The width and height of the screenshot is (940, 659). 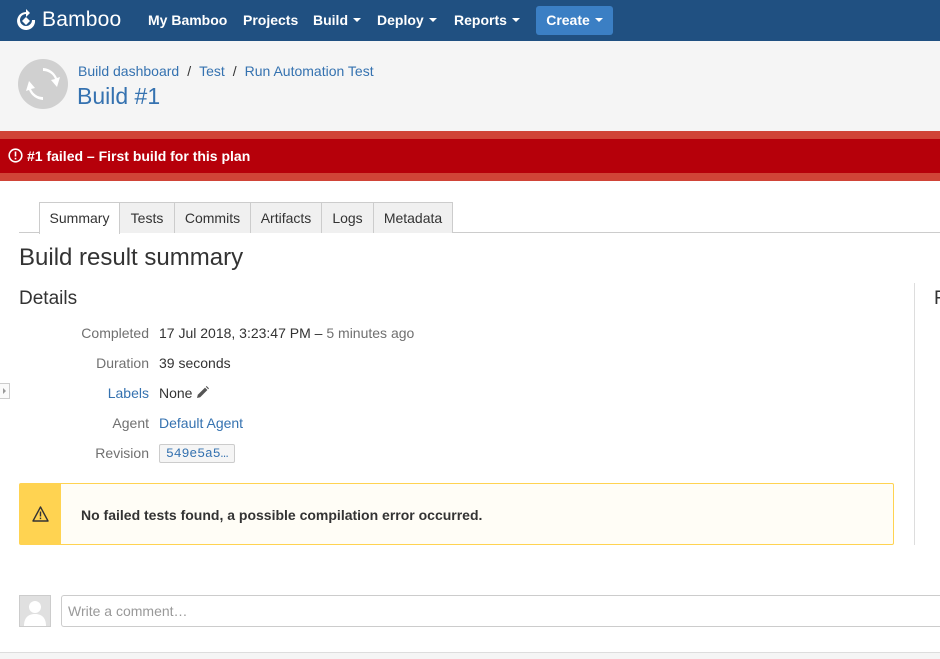 What do you see at coordinates (195, 363) in the screenshot?
I see `duration-value: 39 seconds` at bounding box center [195, 363].